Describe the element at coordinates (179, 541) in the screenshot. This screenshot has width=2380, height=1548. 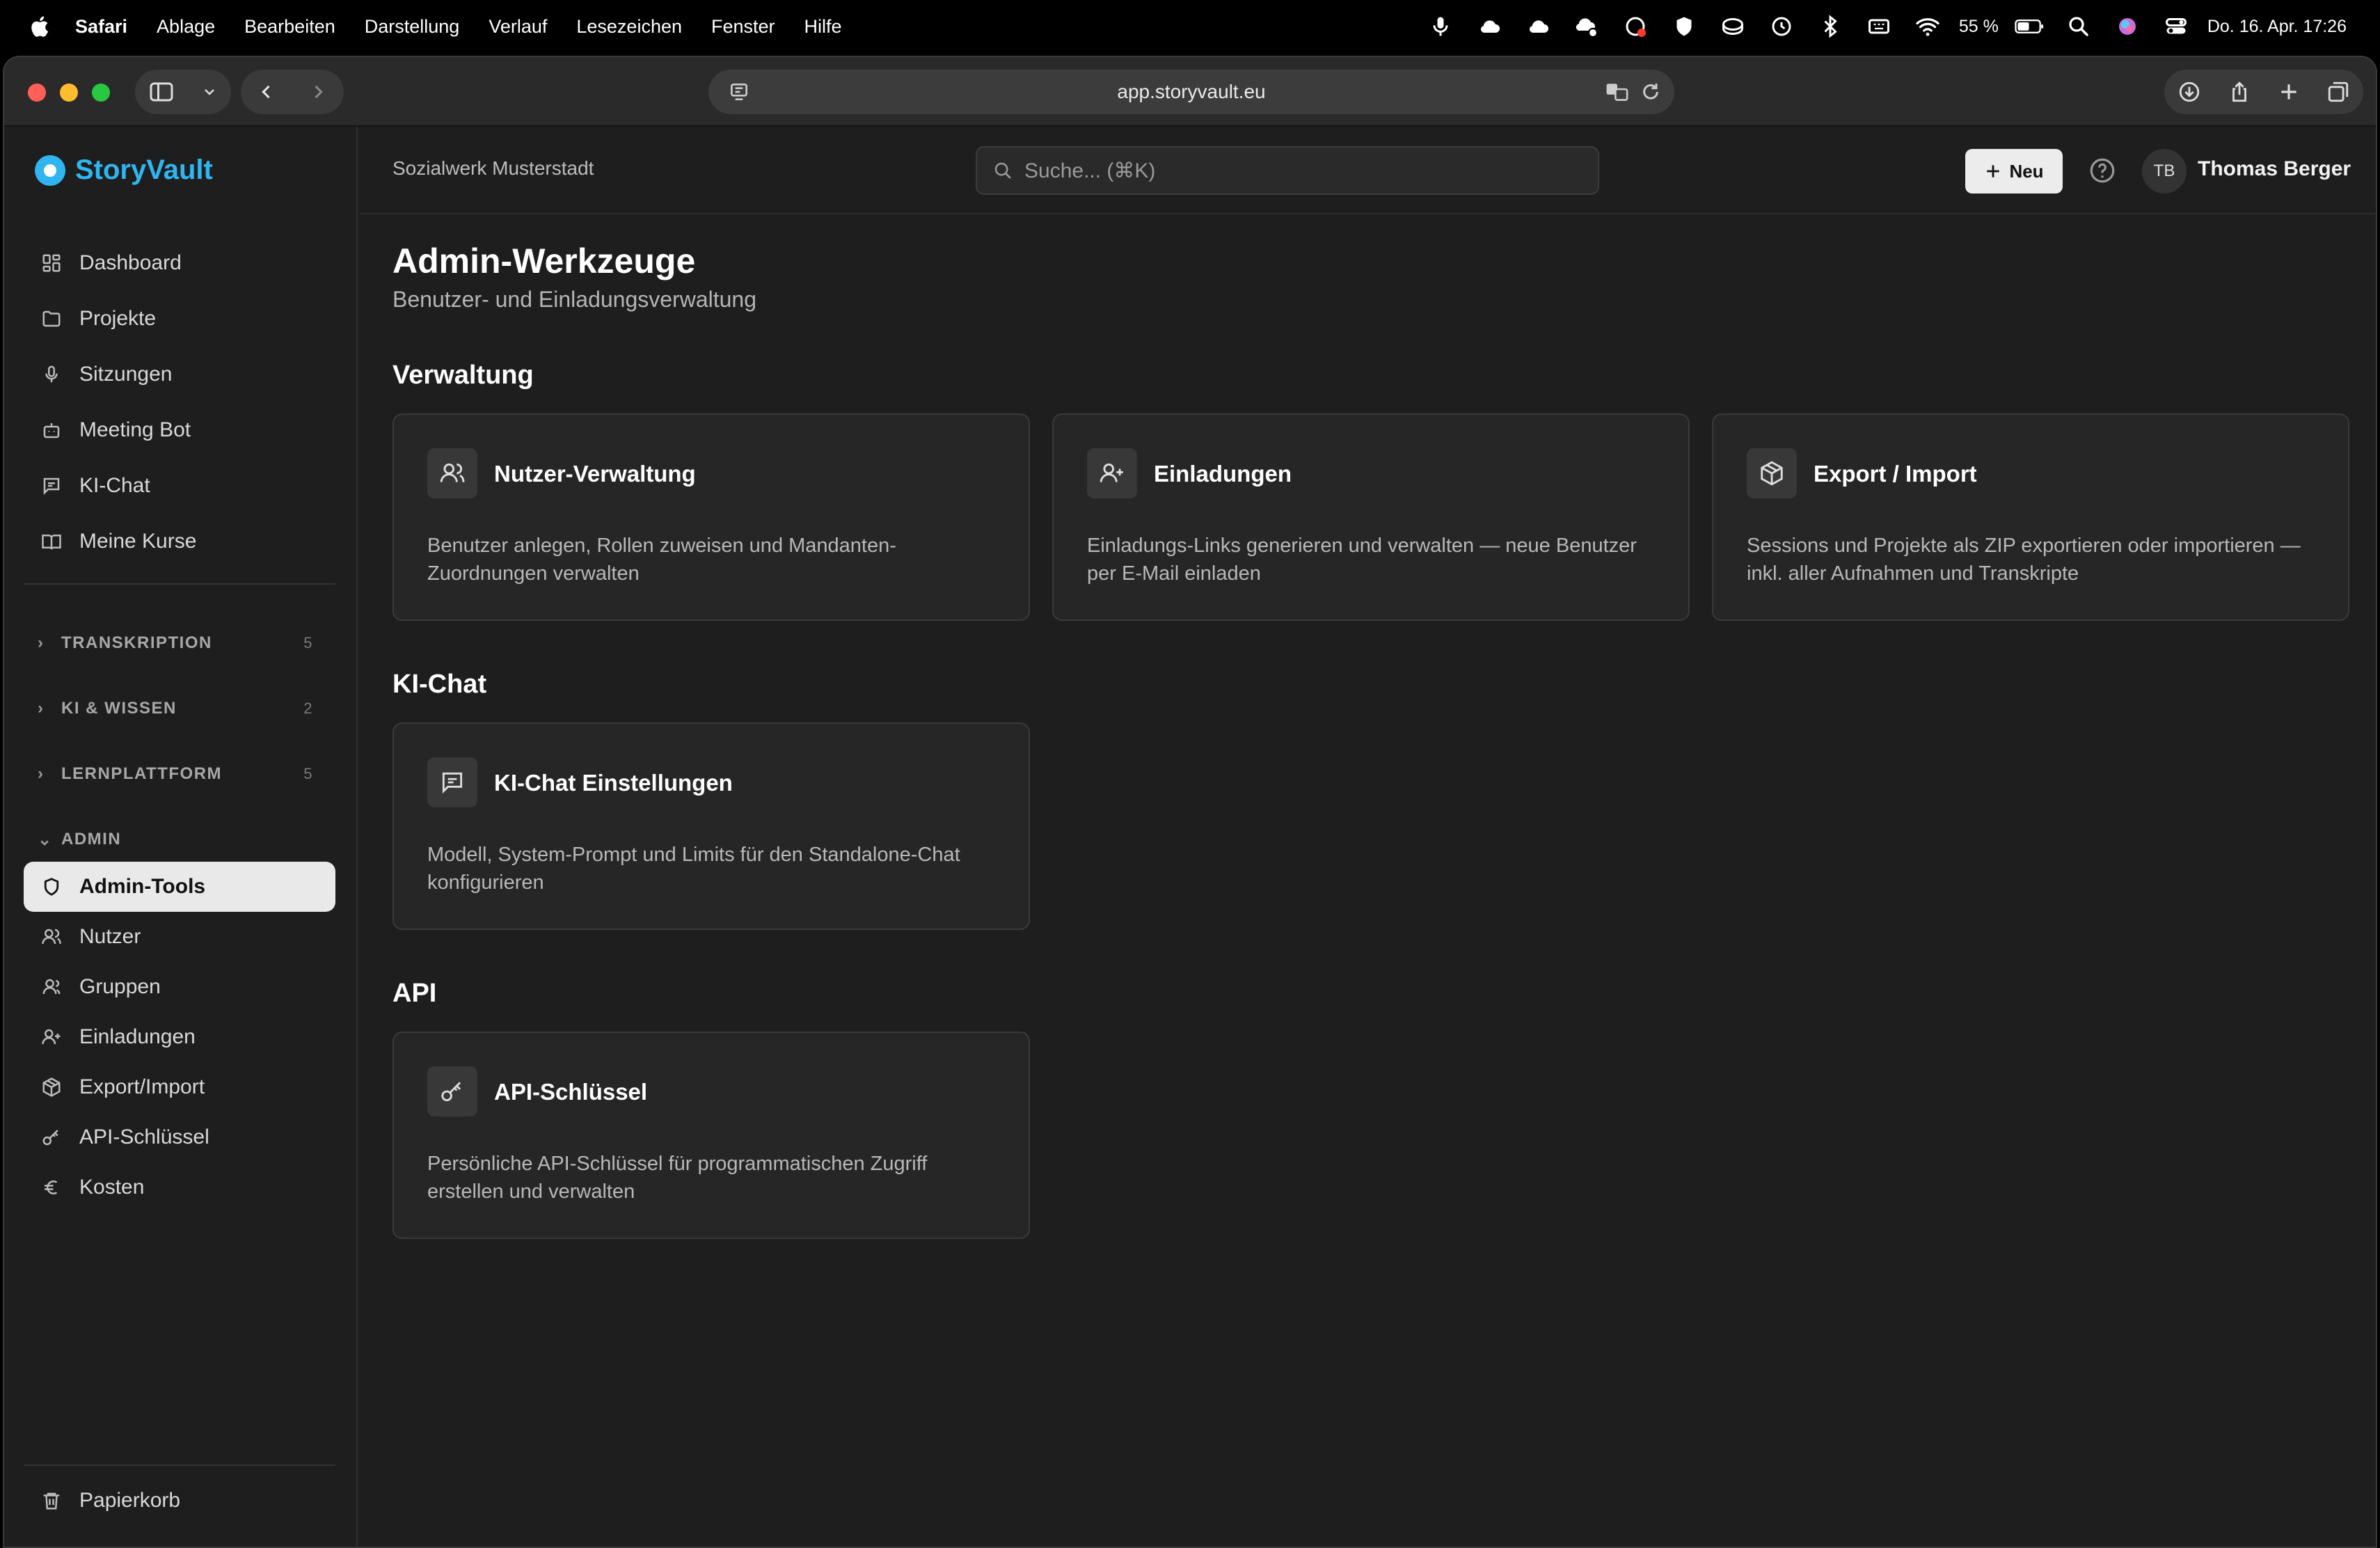
I see `sidebar-item-meine-kurse: Meine Kurse` at that location.